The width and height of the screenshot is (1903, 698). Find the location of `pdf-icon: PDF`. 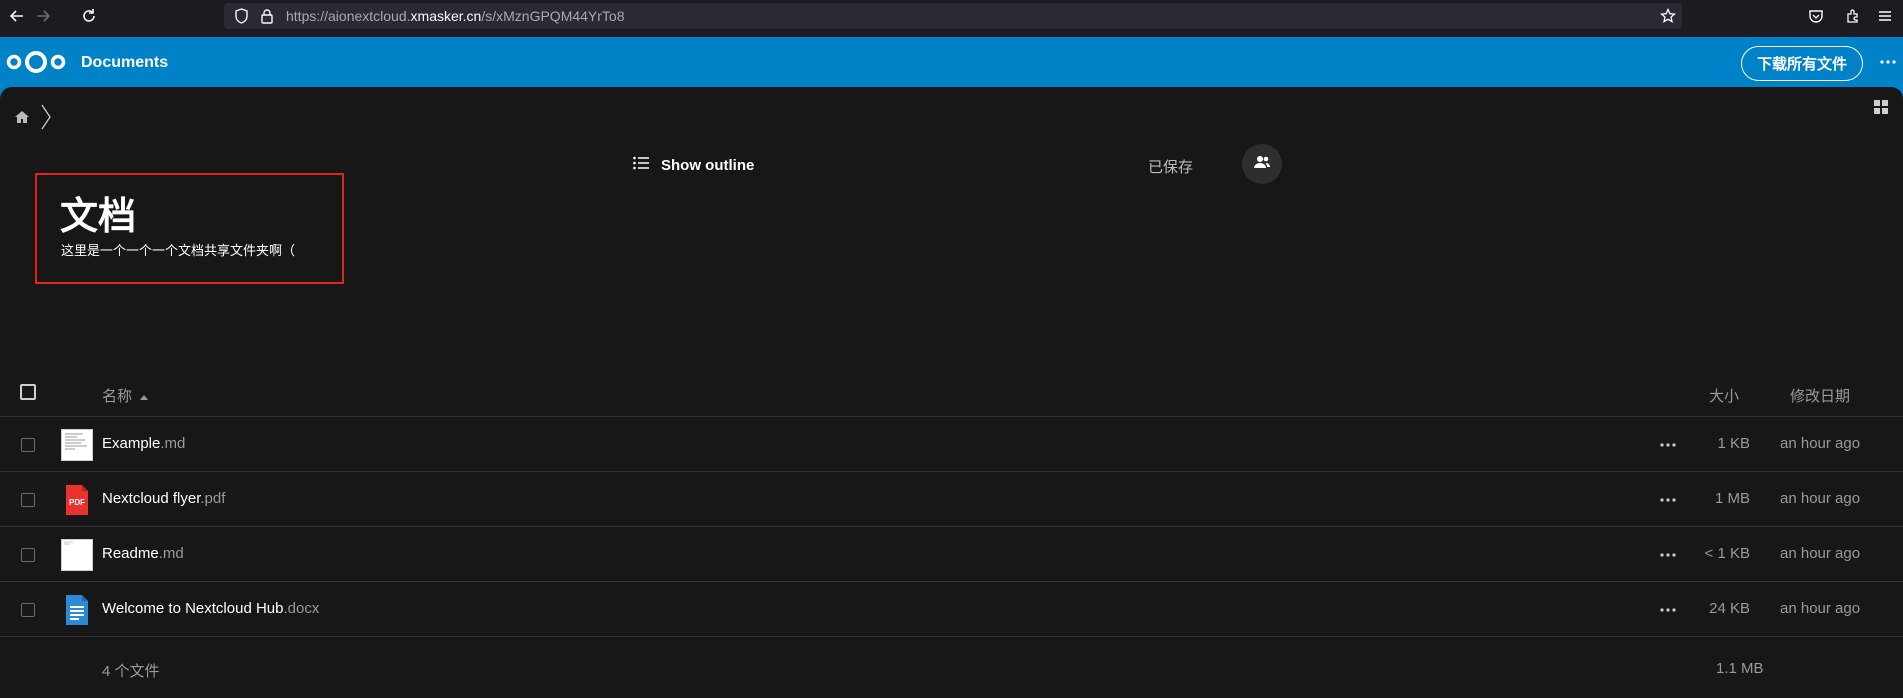

pdf-icon: PDF is located at coordinates (77, 500).